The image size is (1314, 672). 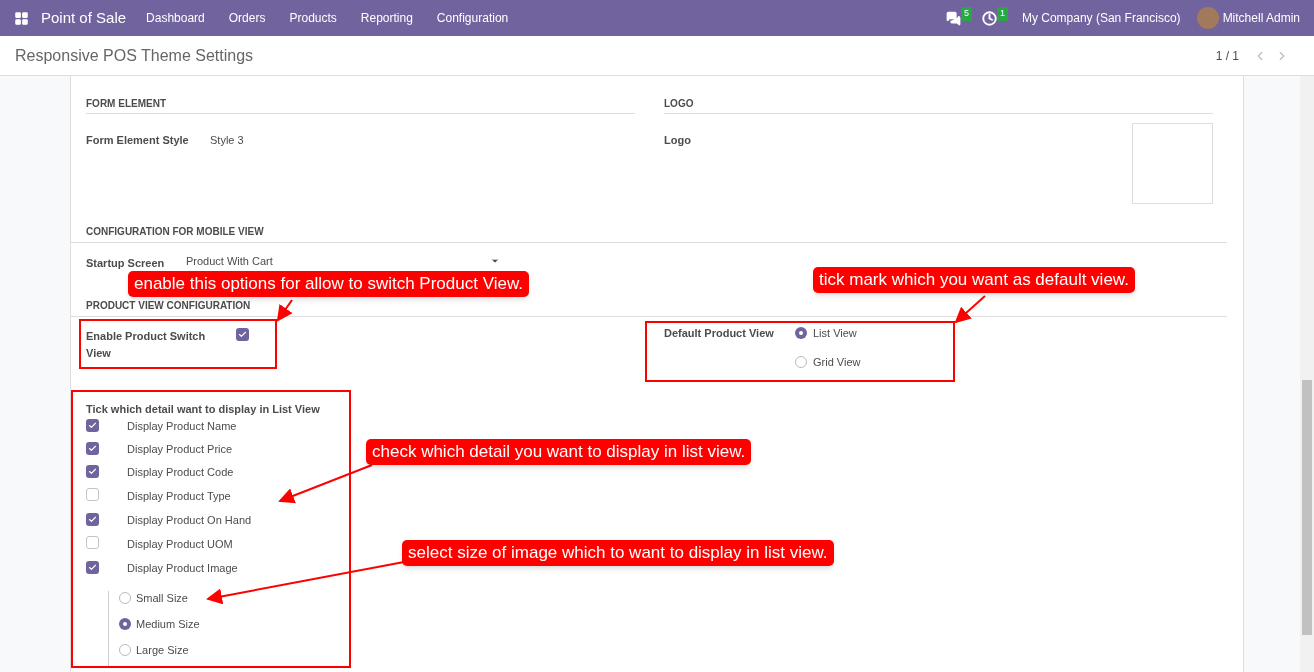 I want to click on chat-icon, so click(x=953, y=18).